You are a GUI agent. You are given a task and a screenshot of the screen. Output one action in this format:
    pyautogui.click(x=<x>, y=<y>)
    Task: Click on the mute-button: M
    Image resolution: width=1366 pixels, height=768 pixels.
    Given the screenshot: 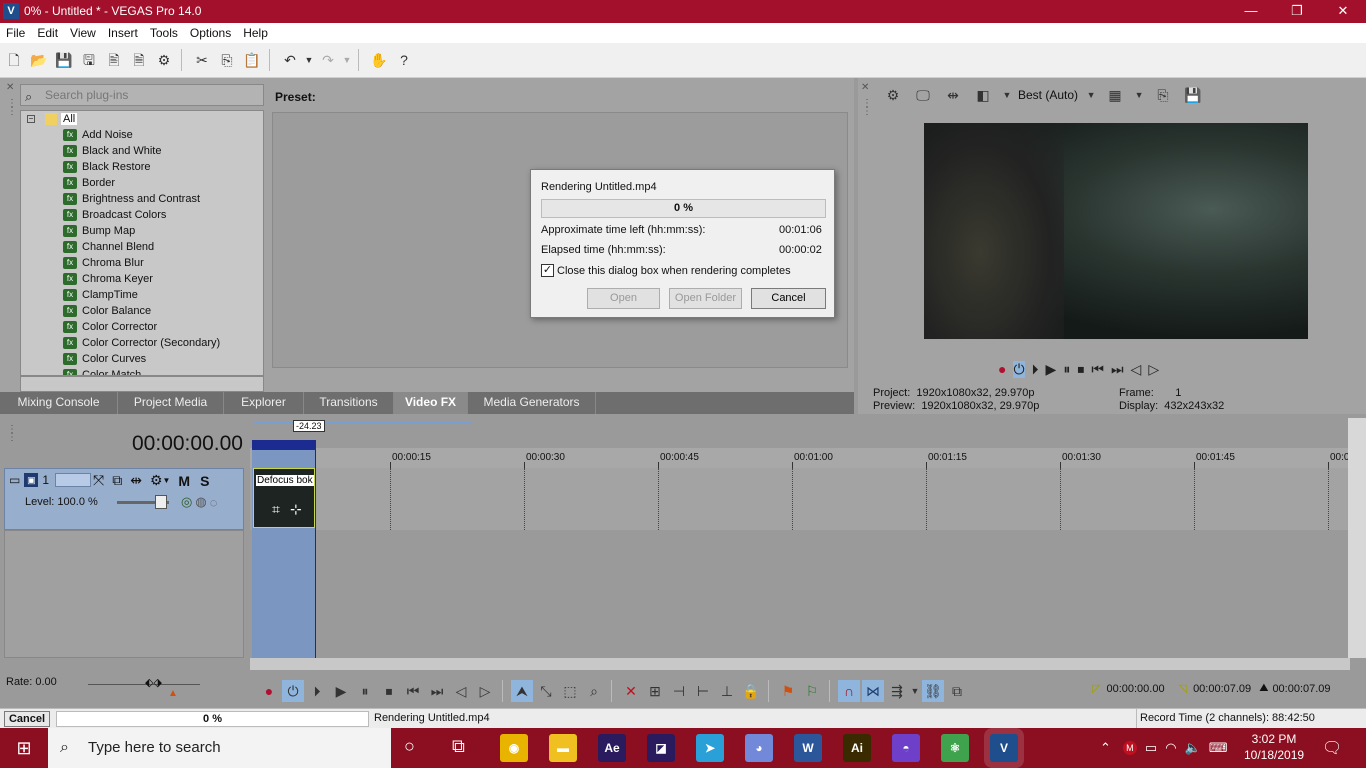 What is the action you would take?
    pyautogui.click(x=184, y=481)
    